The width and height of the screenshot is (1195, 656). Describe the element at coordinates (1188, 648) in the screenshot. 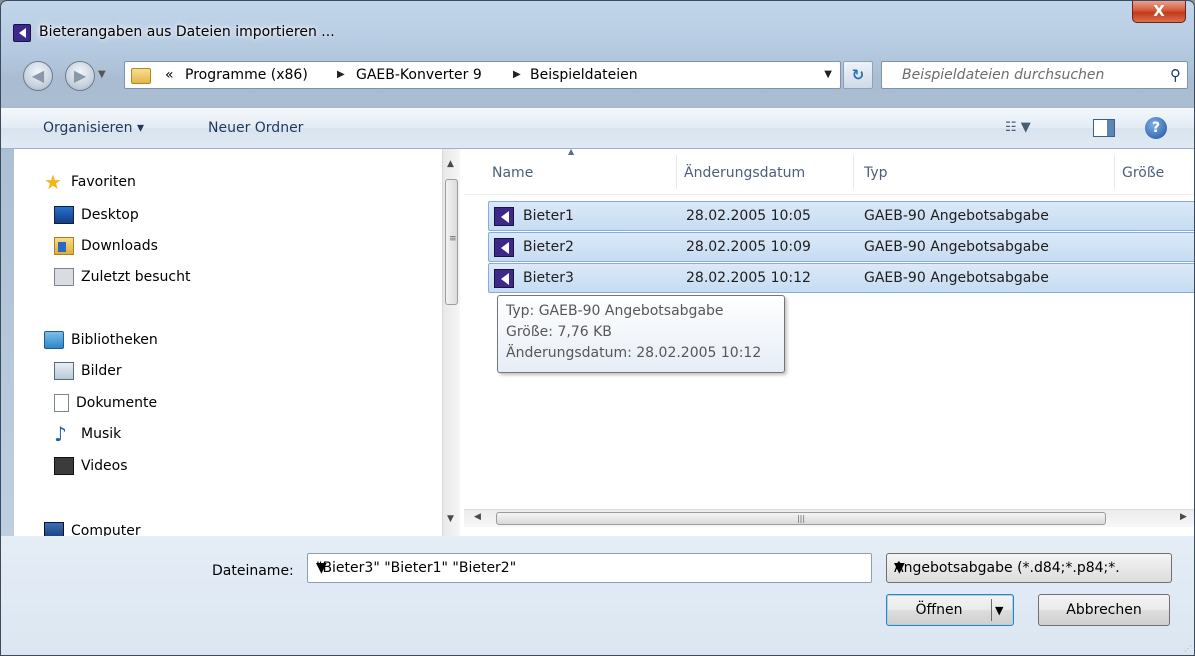

I see `resize-grip-icon: ⋰` at that location.